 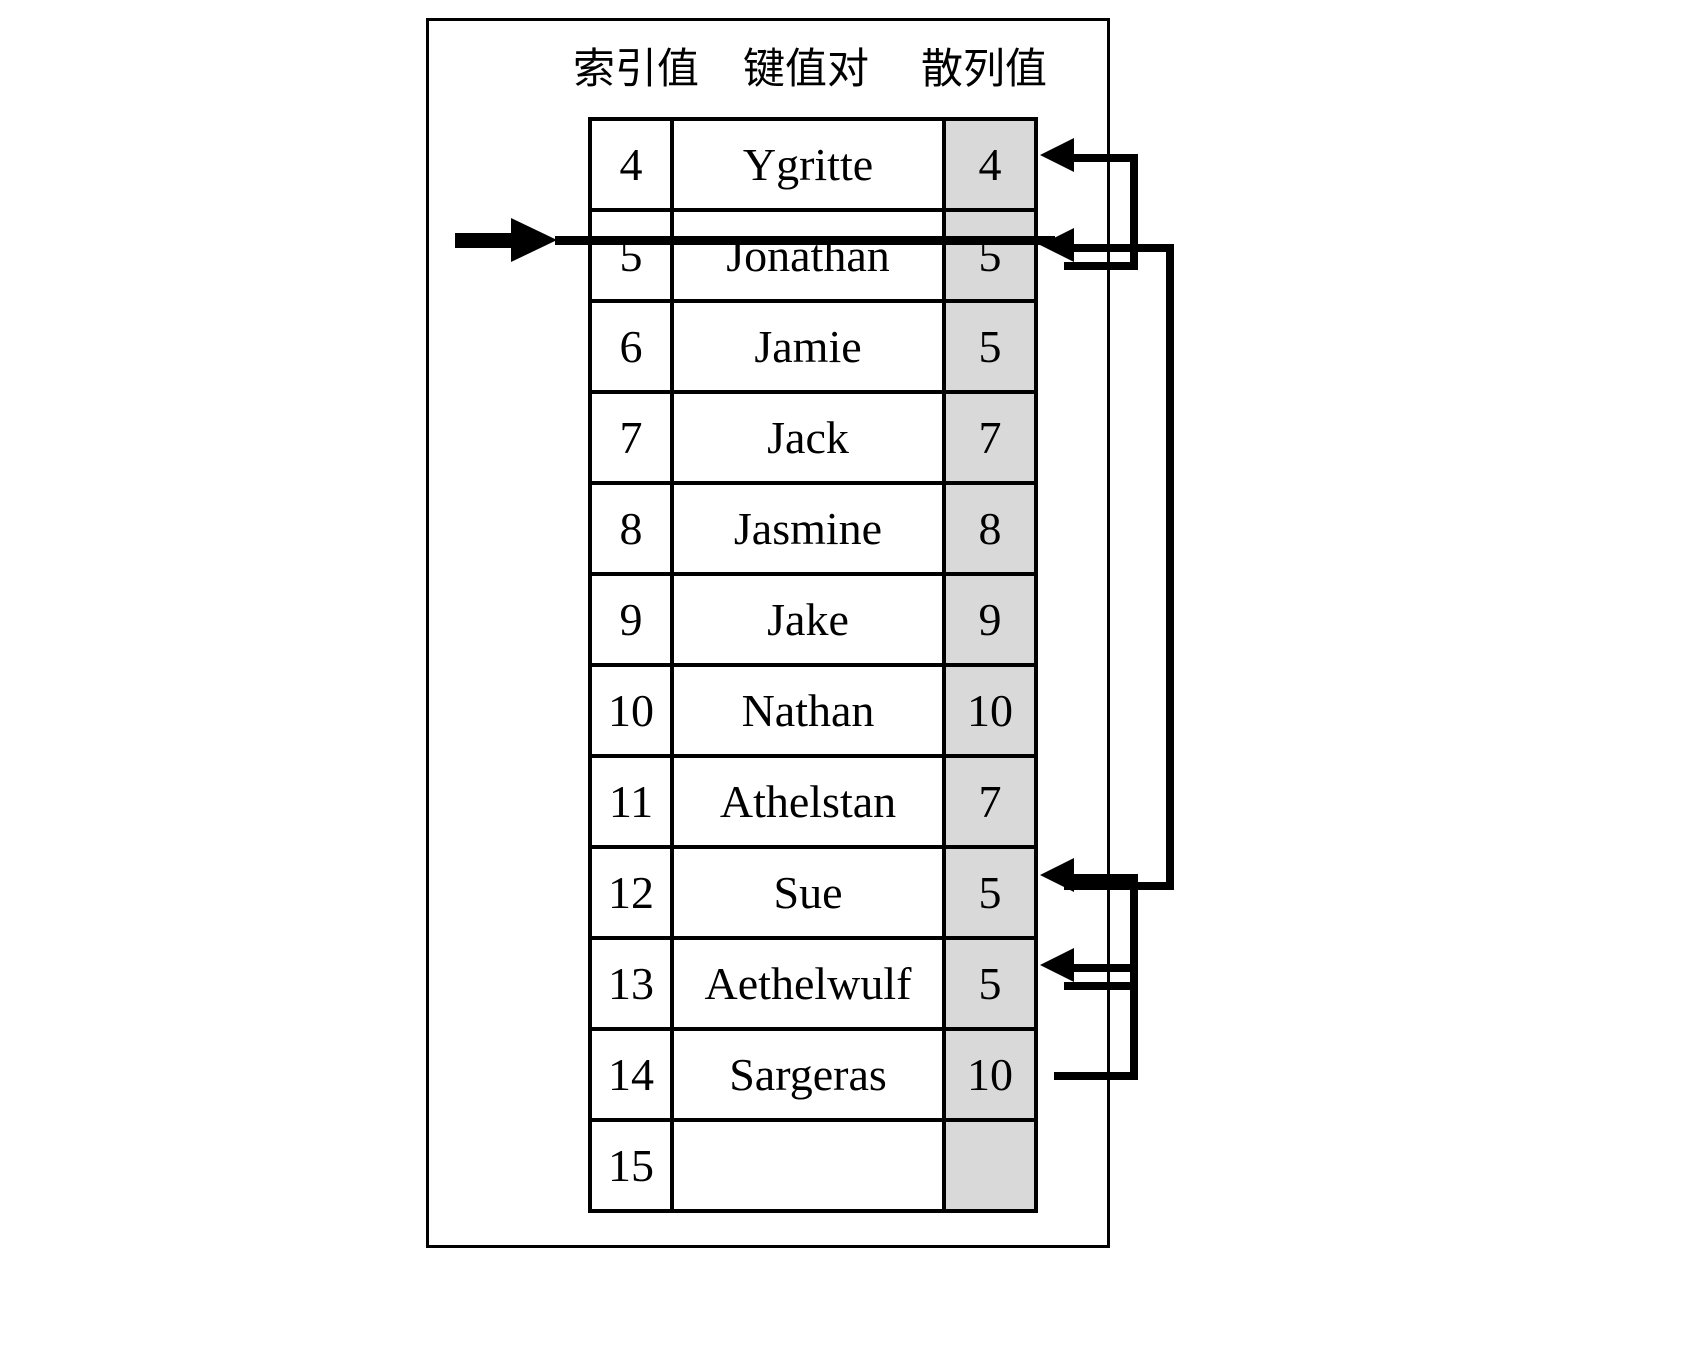 What do you see at coordinates (631, 255) in the screenshot?
I see `cell-index: 5` at bounding box center [631, 255].